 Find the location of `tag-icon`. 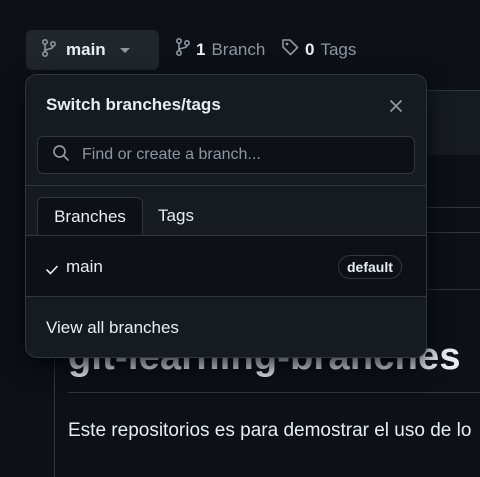

tag-icon is located at coordinates (290, 49).